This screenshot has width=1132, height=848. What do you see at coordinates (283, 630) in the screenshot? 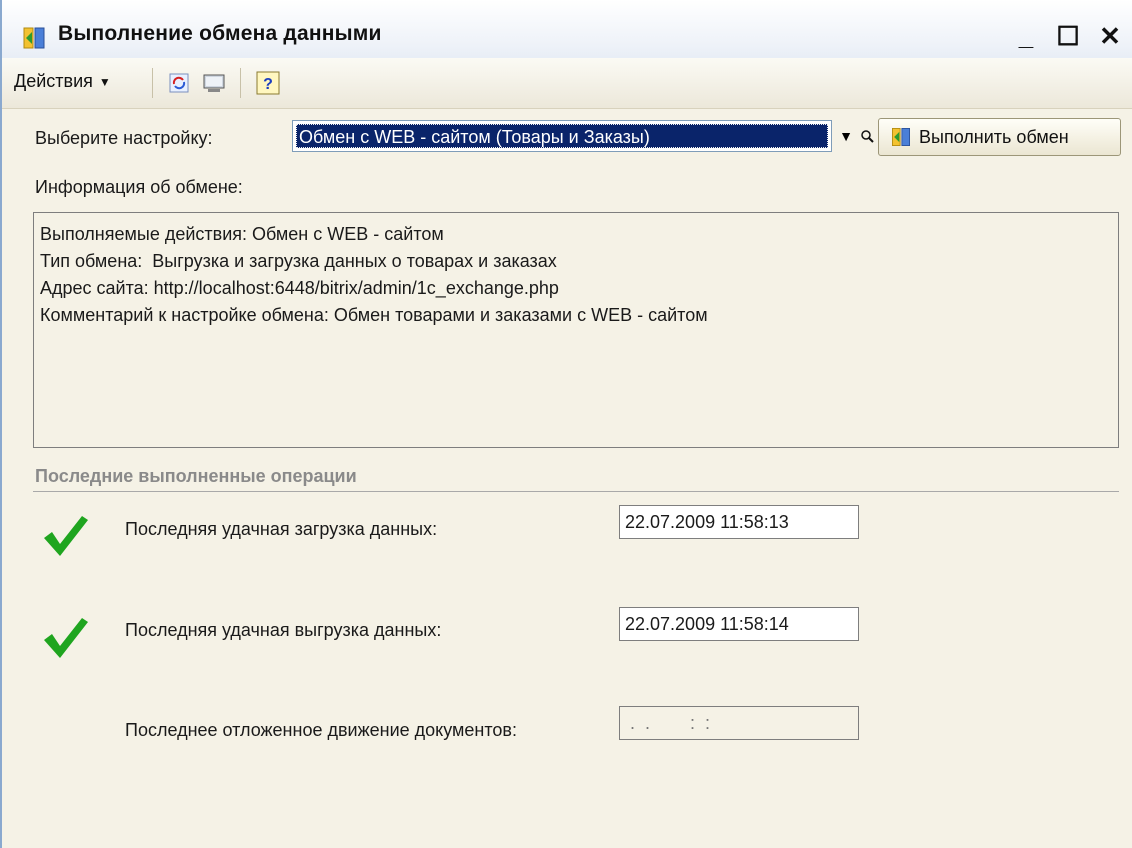
I see `last-export-label: Последняя удачная выгрузка данных:` at bounding box center [283, 630].